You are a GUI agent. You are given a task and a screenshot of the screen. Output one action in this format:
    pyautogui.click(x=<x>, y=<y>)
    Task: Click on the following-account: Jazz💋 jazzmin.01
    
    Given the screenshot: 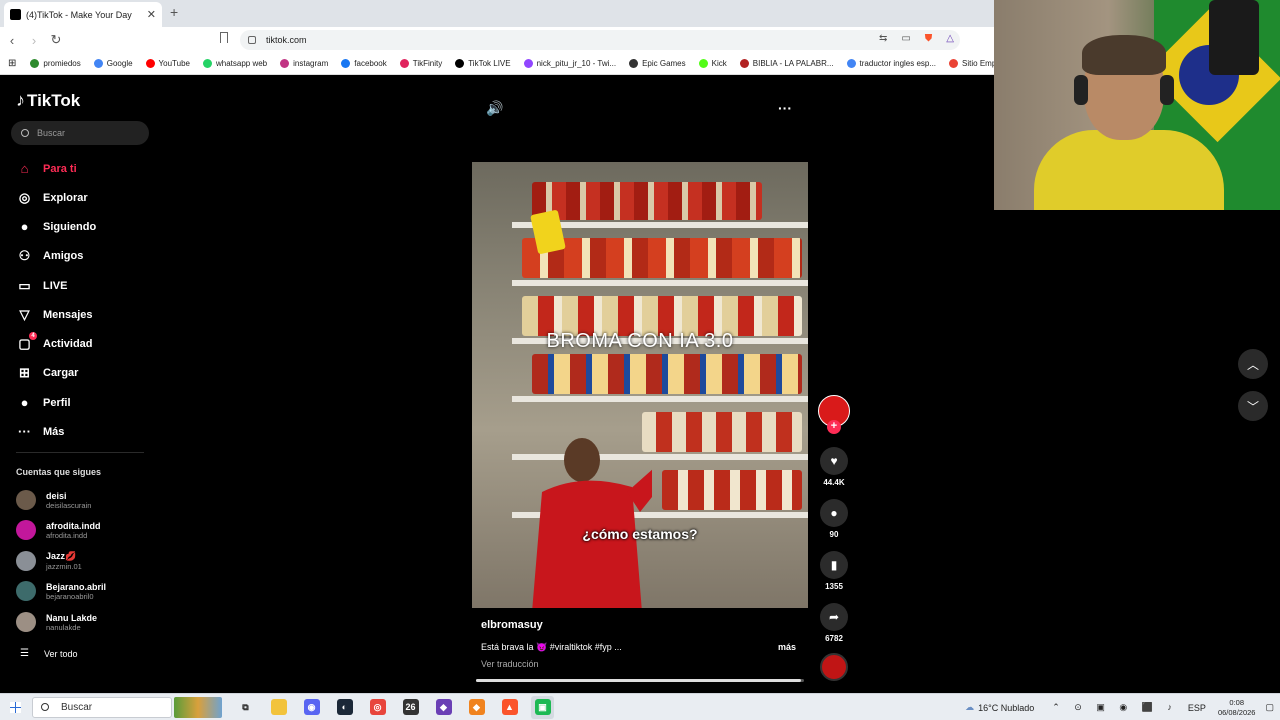 What is the action you would take?
    pyautogui.click(x=49, y=561)
    